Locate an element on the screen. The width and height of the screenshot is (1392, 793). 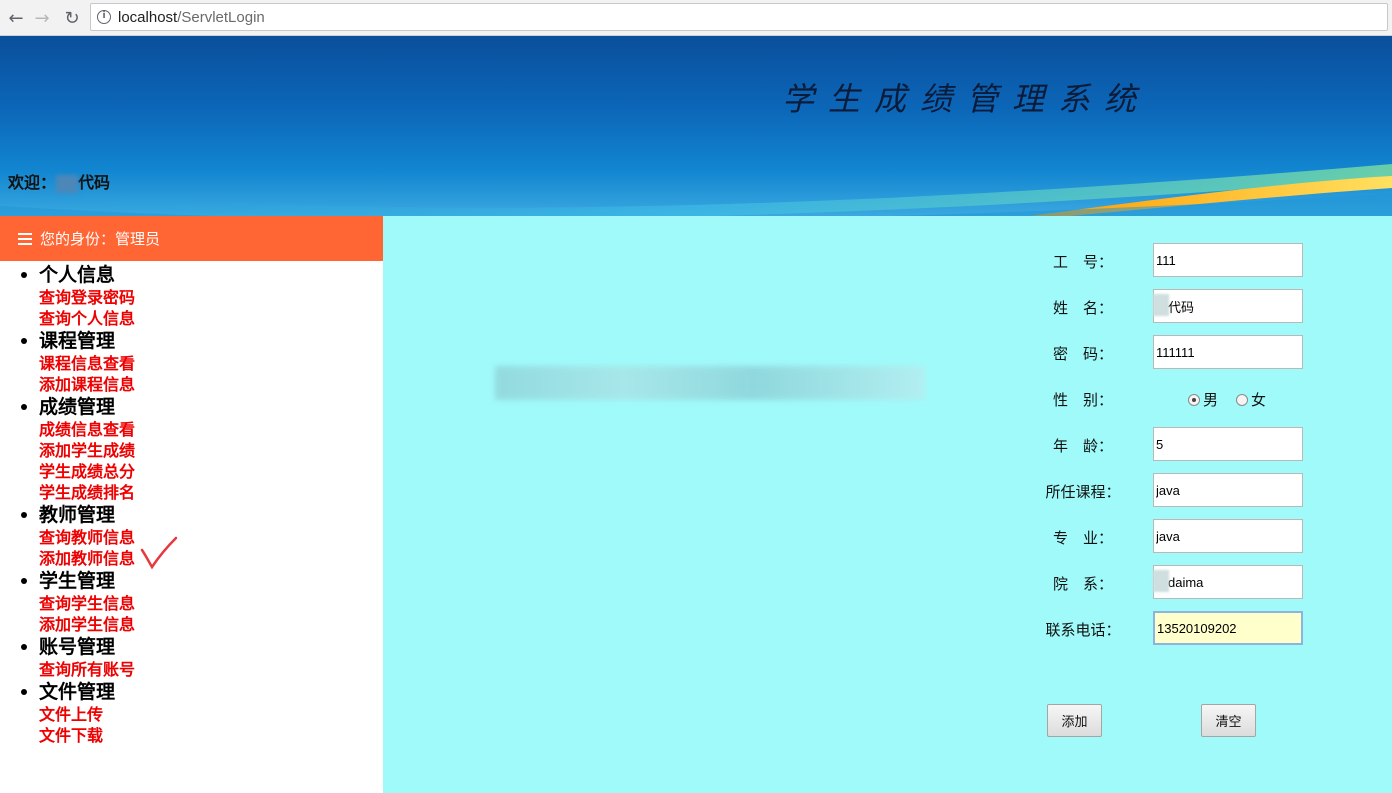
form-row-id: 工 号： is located at coordinates (1212, 260).